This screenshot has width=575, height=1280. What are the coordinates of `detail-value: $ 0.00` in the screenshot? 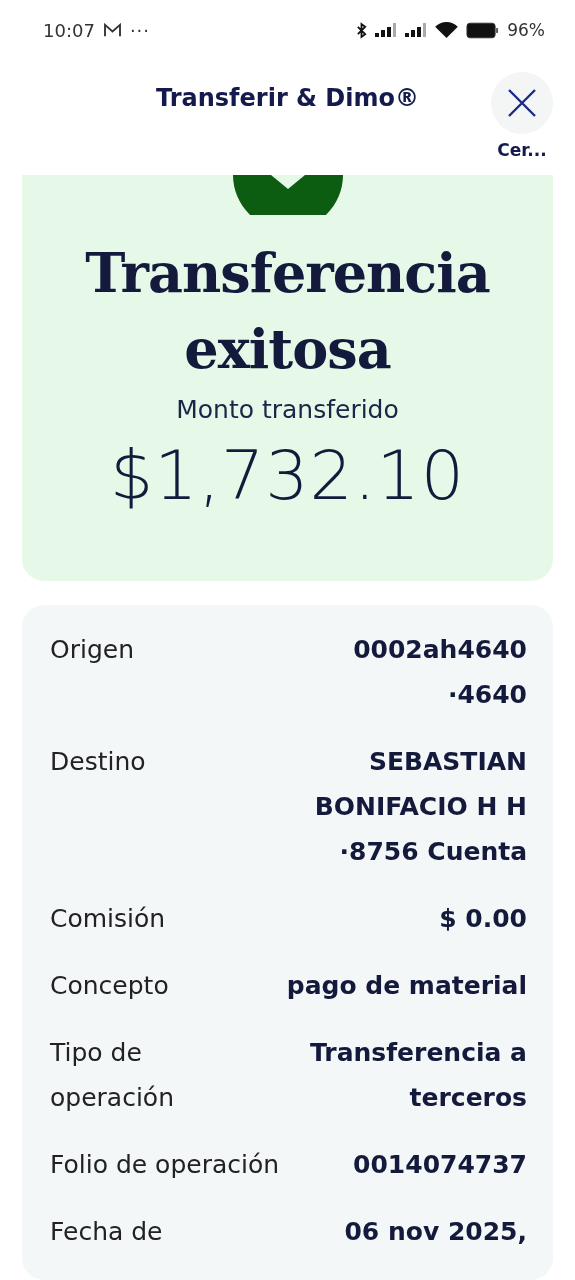 It's located at (483, 919).